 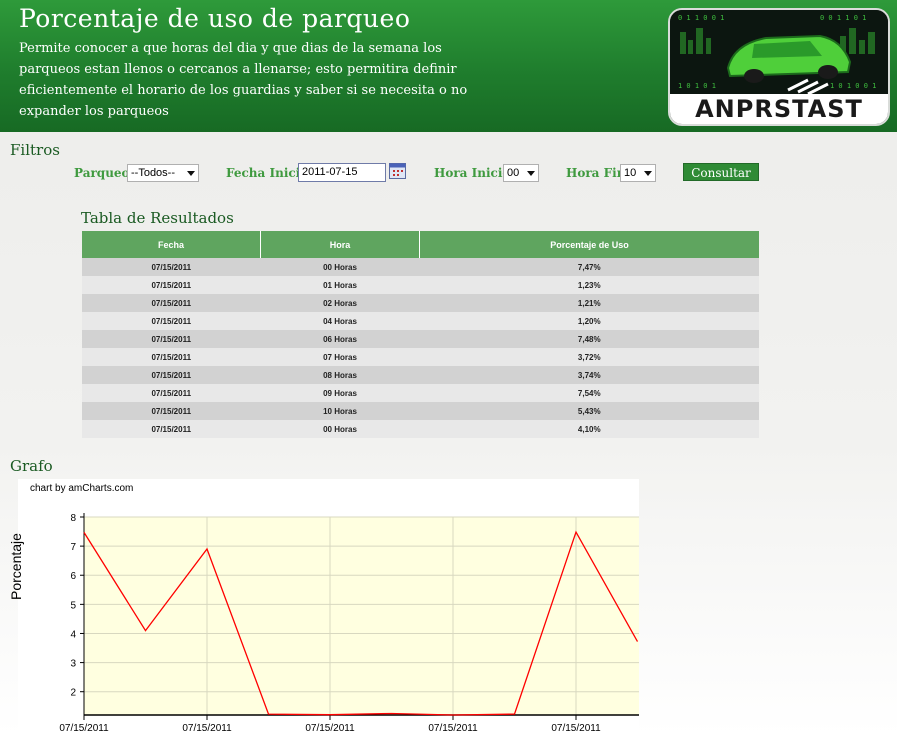 I want to click on y-tick-label: 7, so click(x=73, y=547).